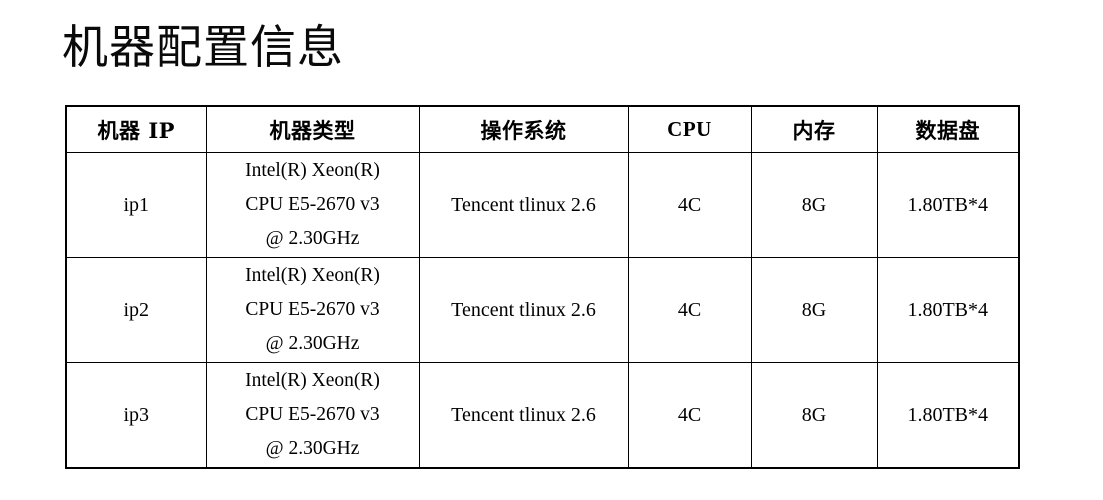  I want to click on column-header-machine-type: 机器类型, so click(312, 129).